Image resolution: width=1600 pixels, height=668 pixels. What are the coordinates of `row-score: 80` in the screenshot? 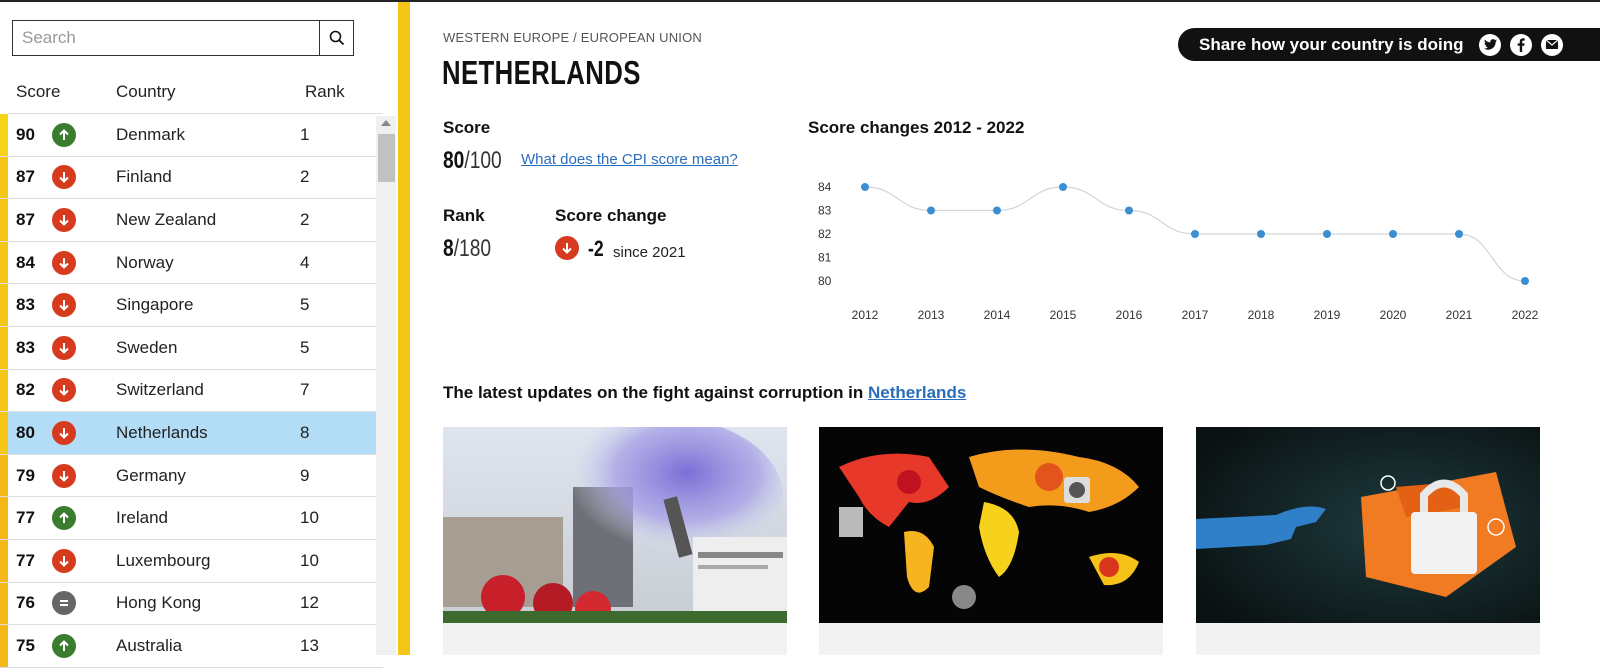 It's located at (25, 432).